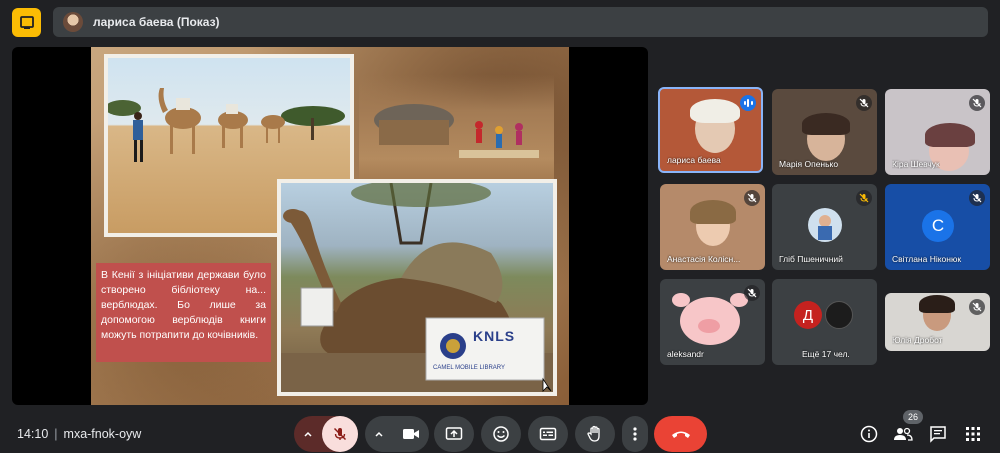 The width and height of the screenshot is (1000, 453). I want to click on participant-tile: С Світлана Ніконюк, so click(937, 227).